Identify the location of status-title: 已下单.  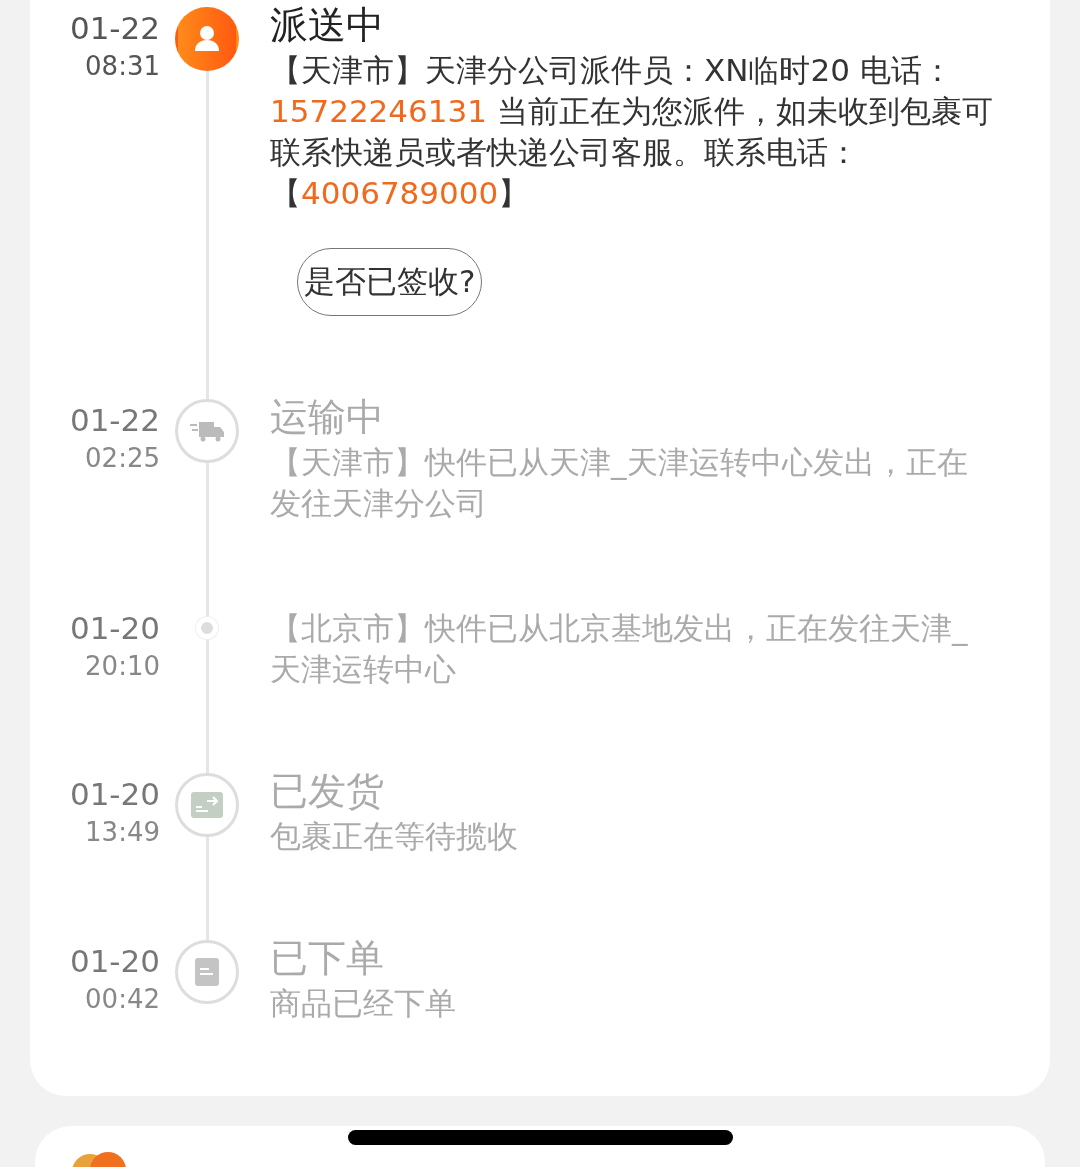
(327, 958).